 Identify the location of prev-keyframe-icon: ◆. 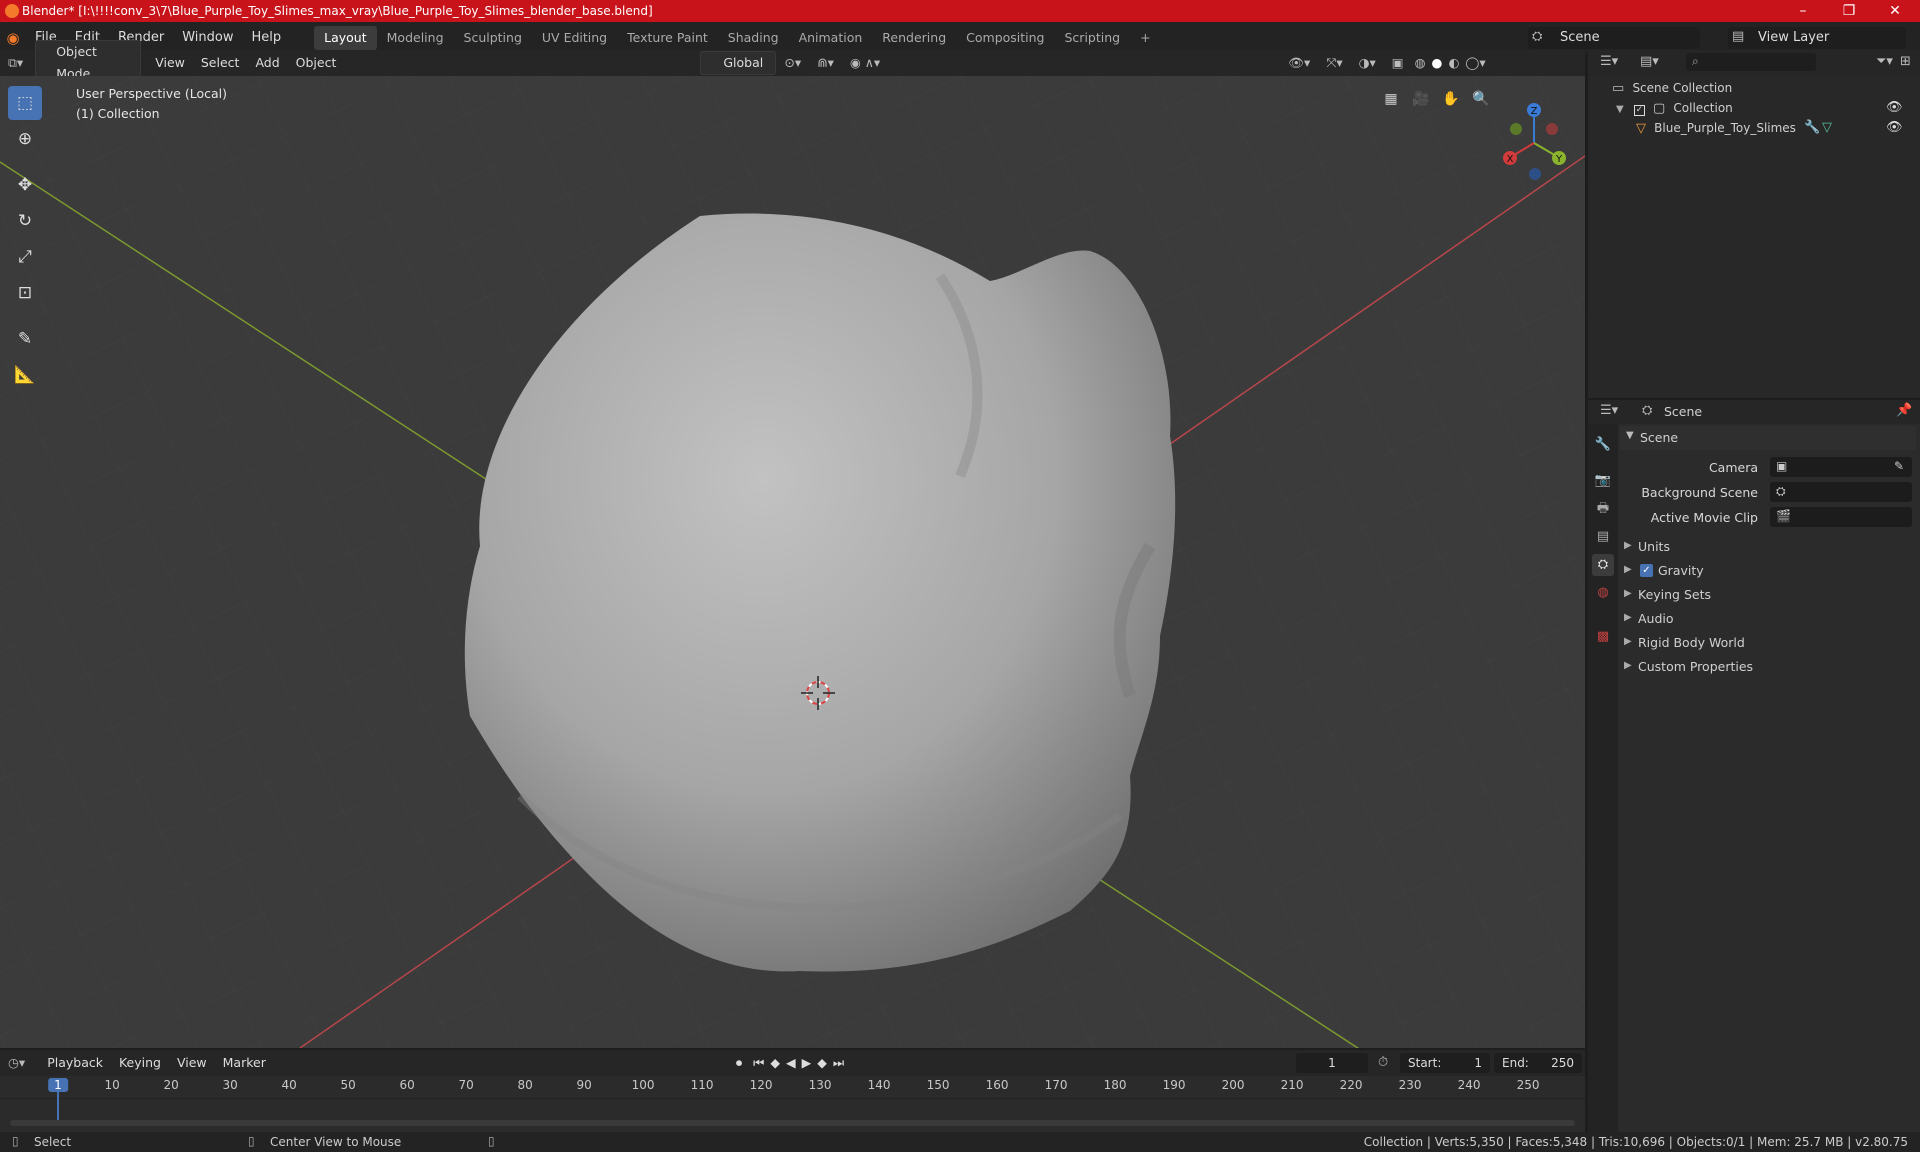
(775, 1063).